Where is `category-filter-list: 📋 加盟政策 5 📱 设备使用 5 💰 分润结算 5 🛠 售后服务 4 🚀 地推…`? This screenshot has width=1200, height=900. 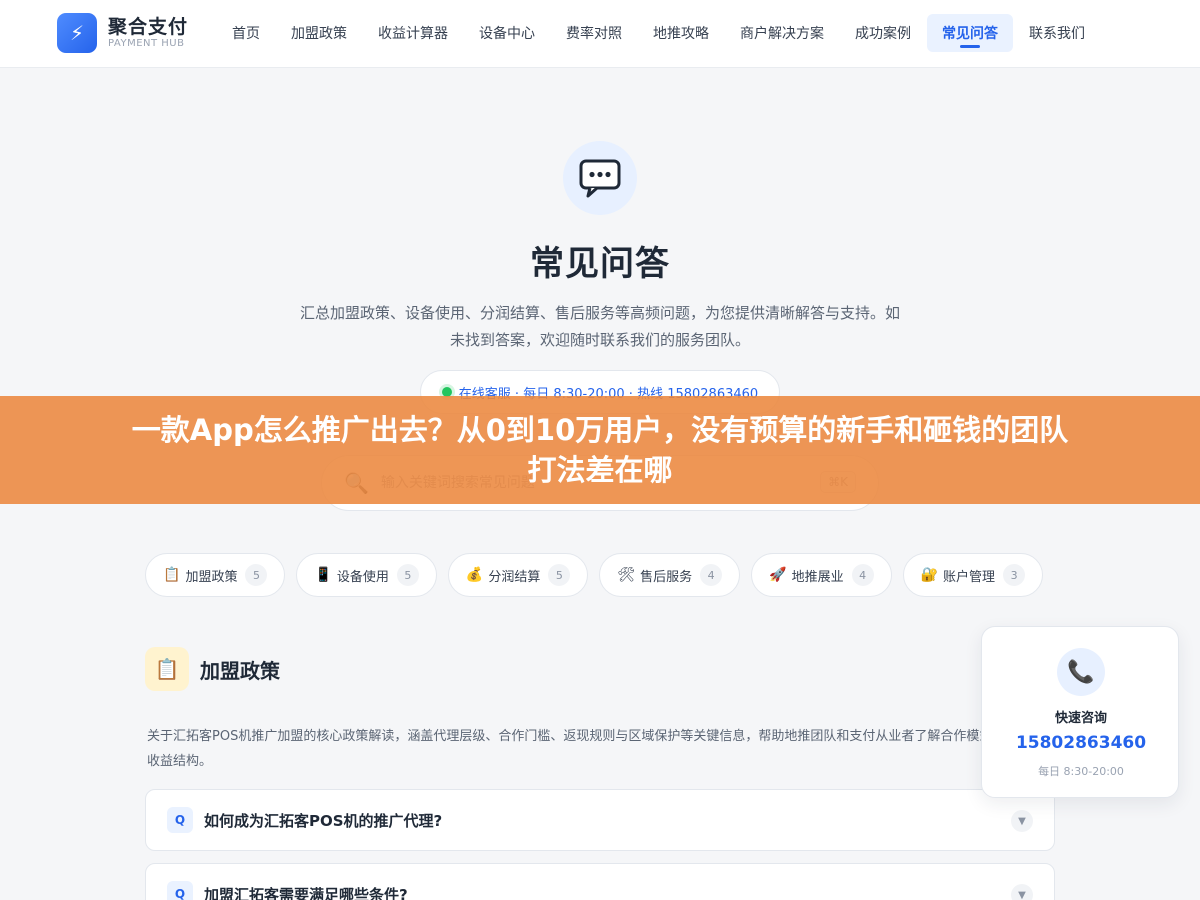 category-filter-list: 📋 加盟政策 5 📱 设备使用 5 💰 分润结算 5 🛠 售后服务 4 🚀 地推… is located at coordinates (599, 575).